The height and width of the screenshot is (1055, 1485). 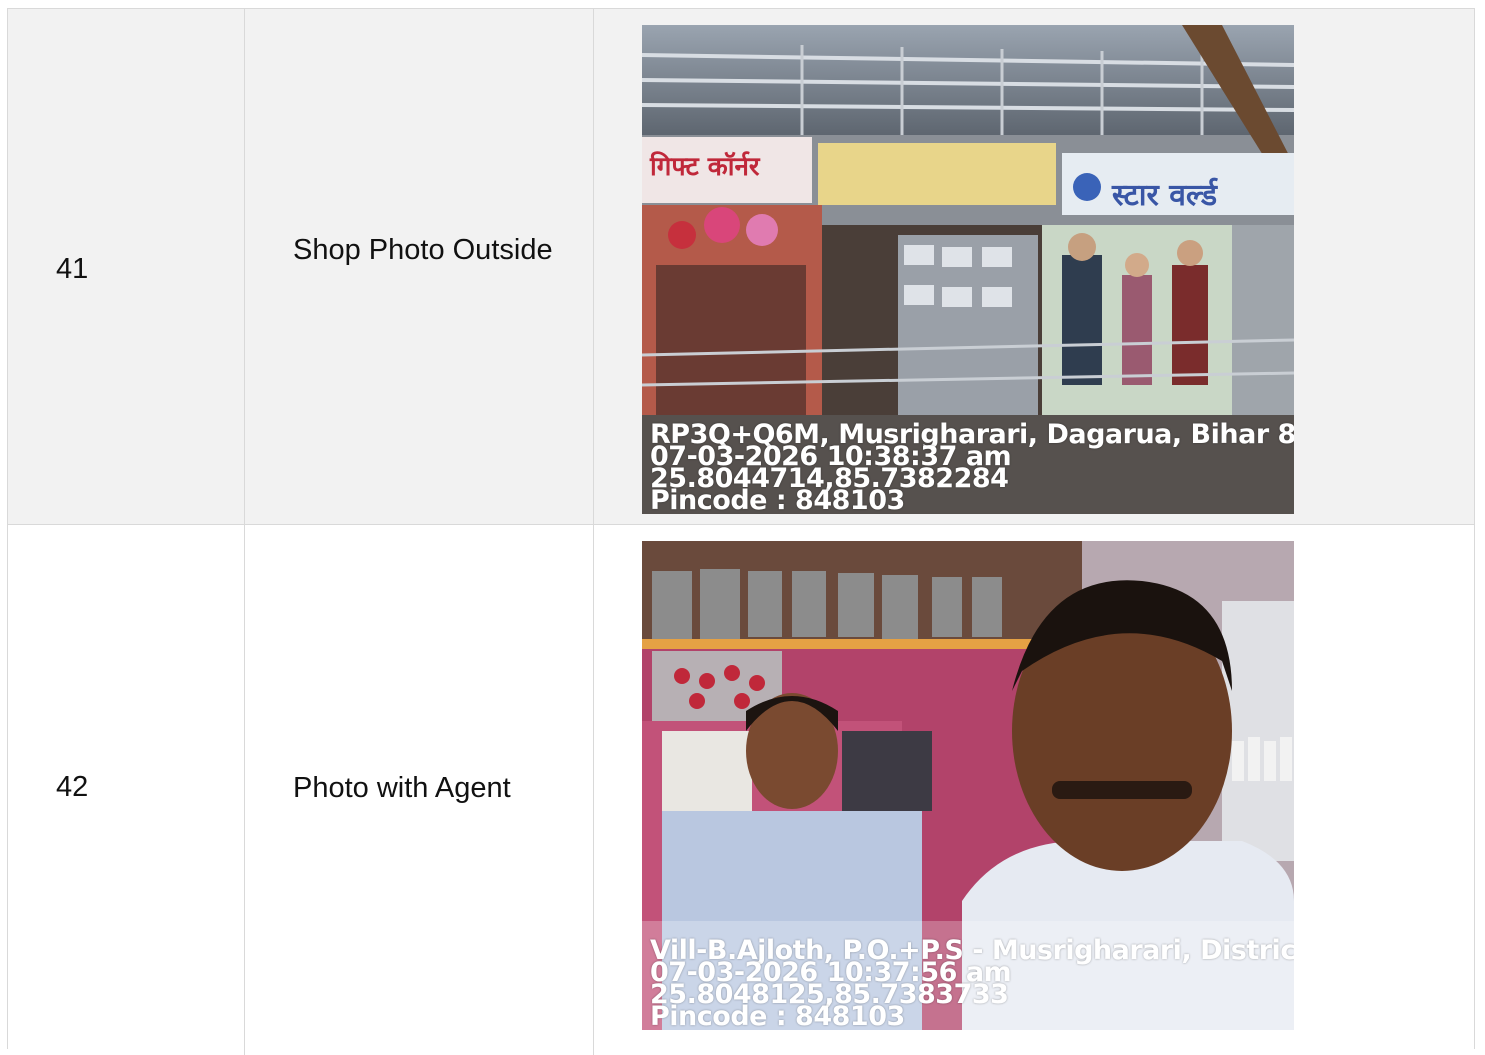 What do you see at coordinates (402, 788) in the screenshot?
I see `row-label: Photo with Agent` at bounding box center [402, 788].